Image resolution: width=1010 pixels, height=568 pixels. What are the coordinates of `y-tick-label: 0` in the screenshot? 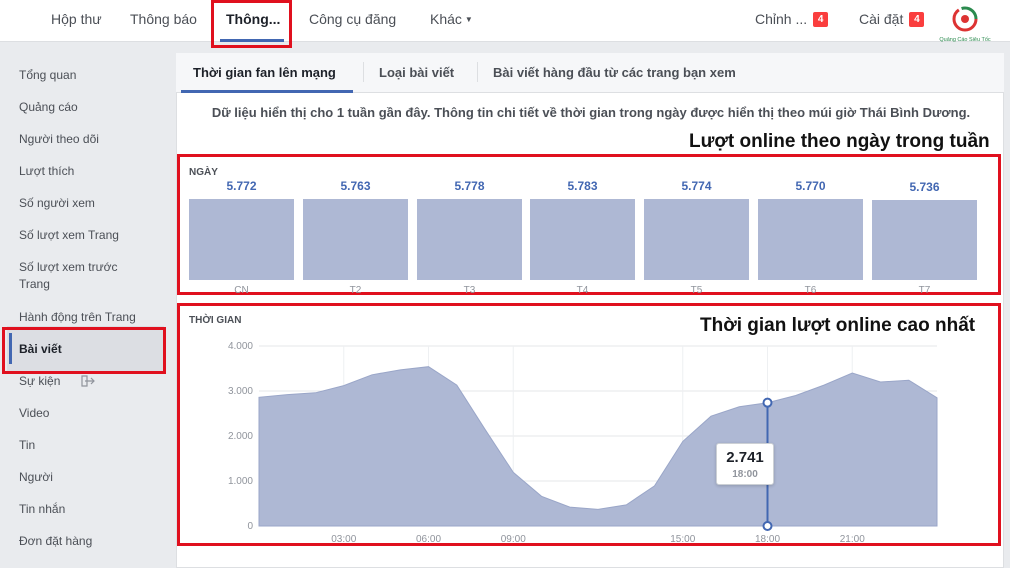 It's located at (250, 526).